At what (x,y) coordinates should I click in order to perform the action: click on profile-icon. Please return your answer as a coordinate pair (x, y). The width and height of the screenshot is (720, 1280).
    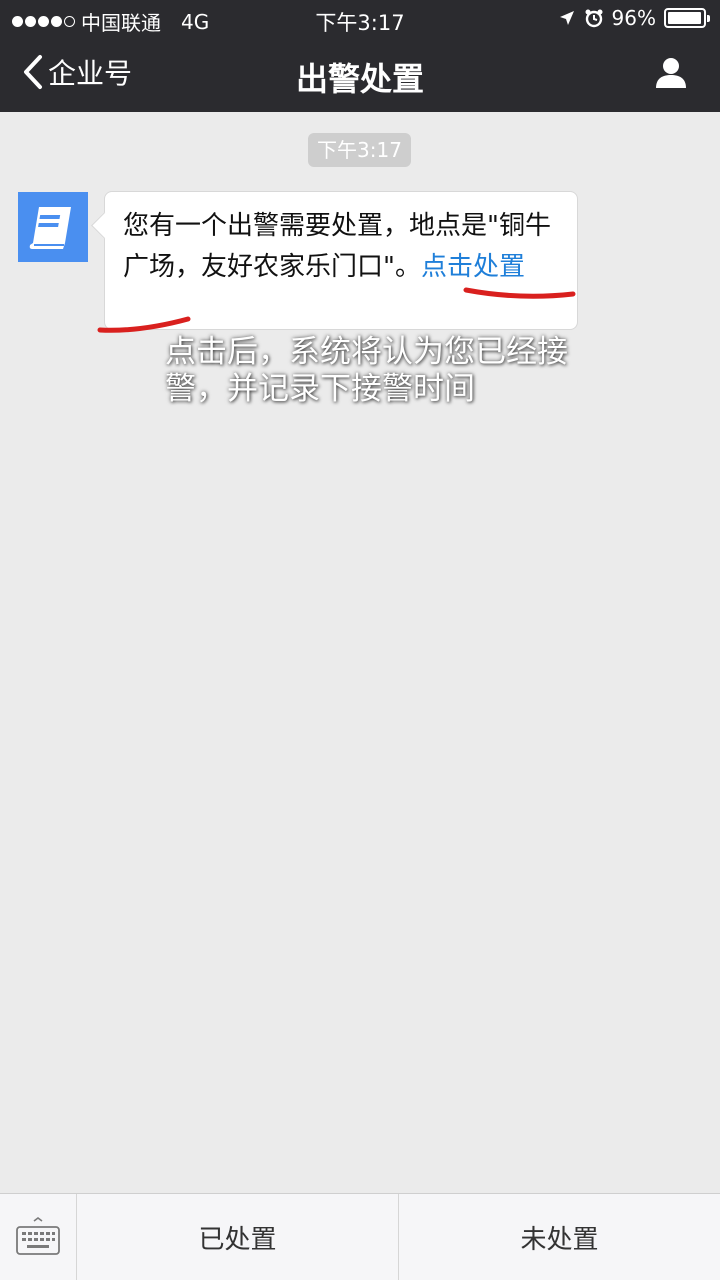
    Looking at the image, I should click on (671, 73).